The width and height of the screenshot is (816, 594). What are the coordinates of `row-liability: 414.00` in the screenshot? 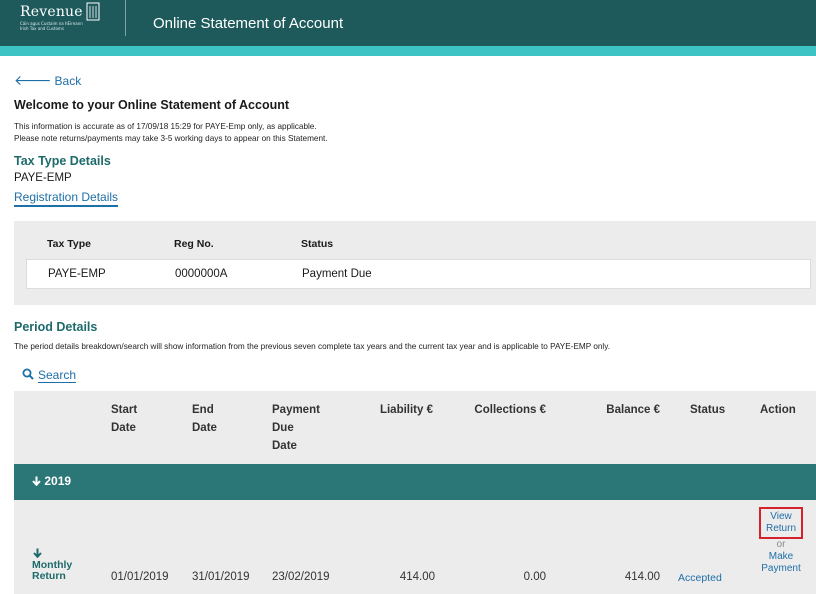 It's located at (417, 577).